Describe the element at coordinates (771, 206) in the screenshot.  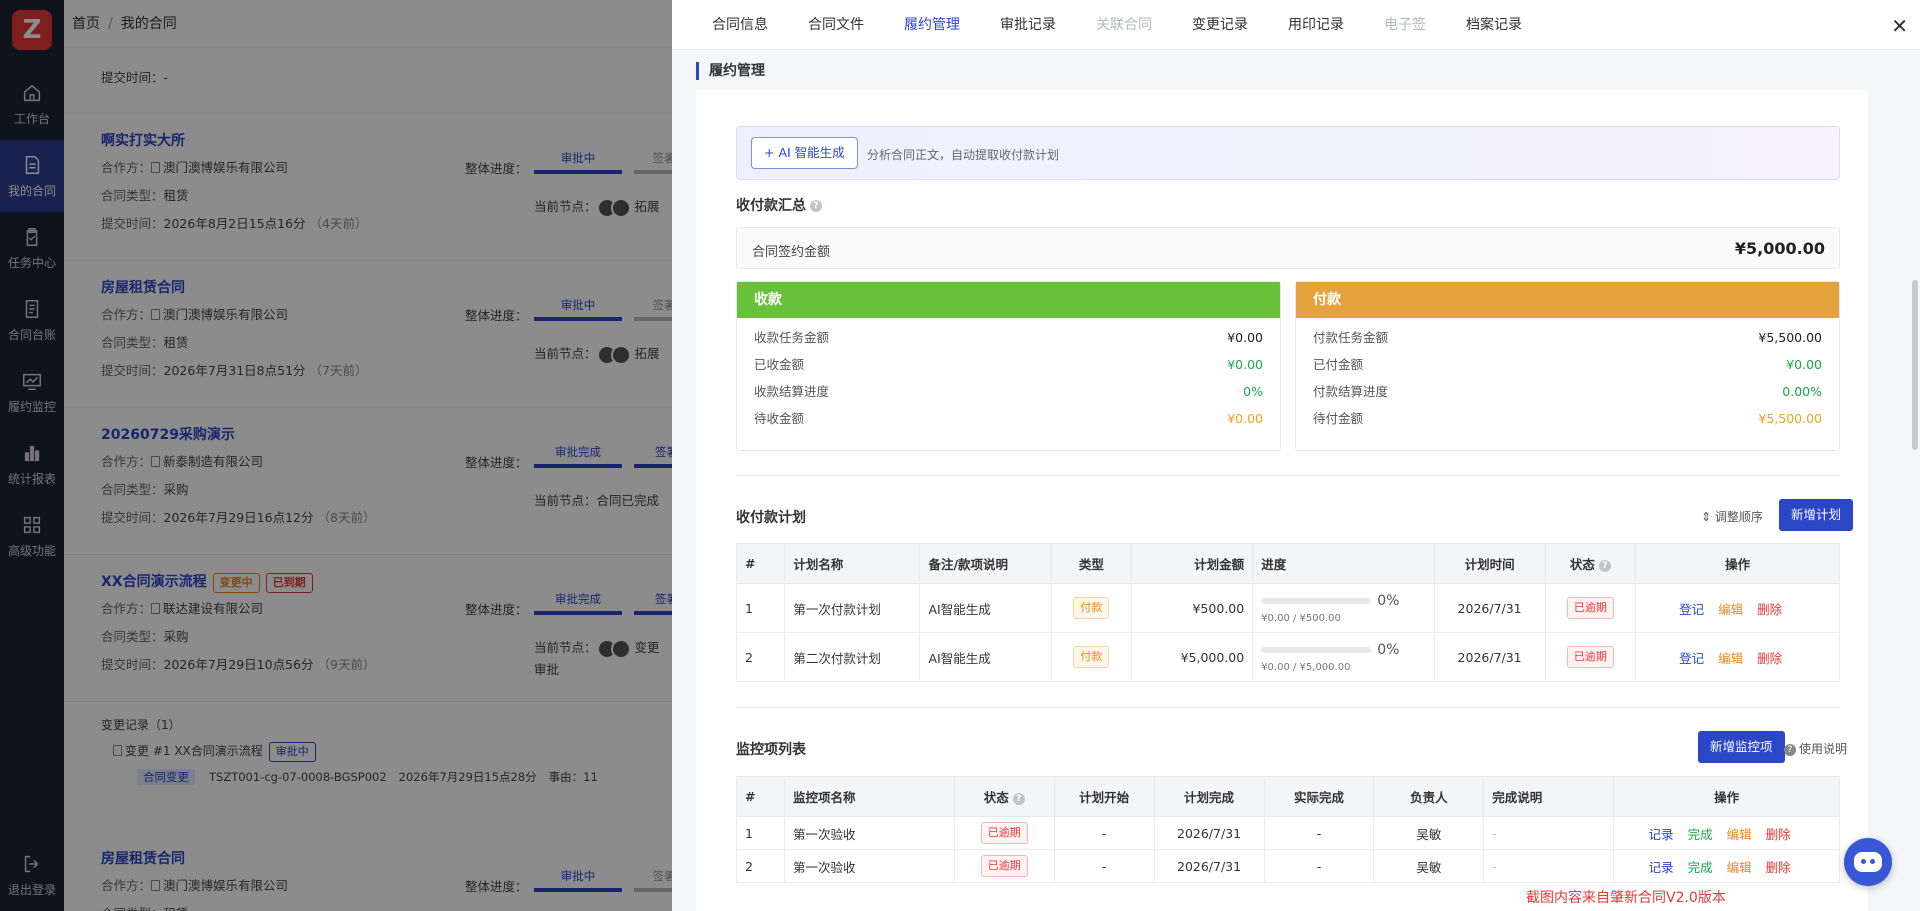
I see `summary-title-text: 收付款汇总` at that location.